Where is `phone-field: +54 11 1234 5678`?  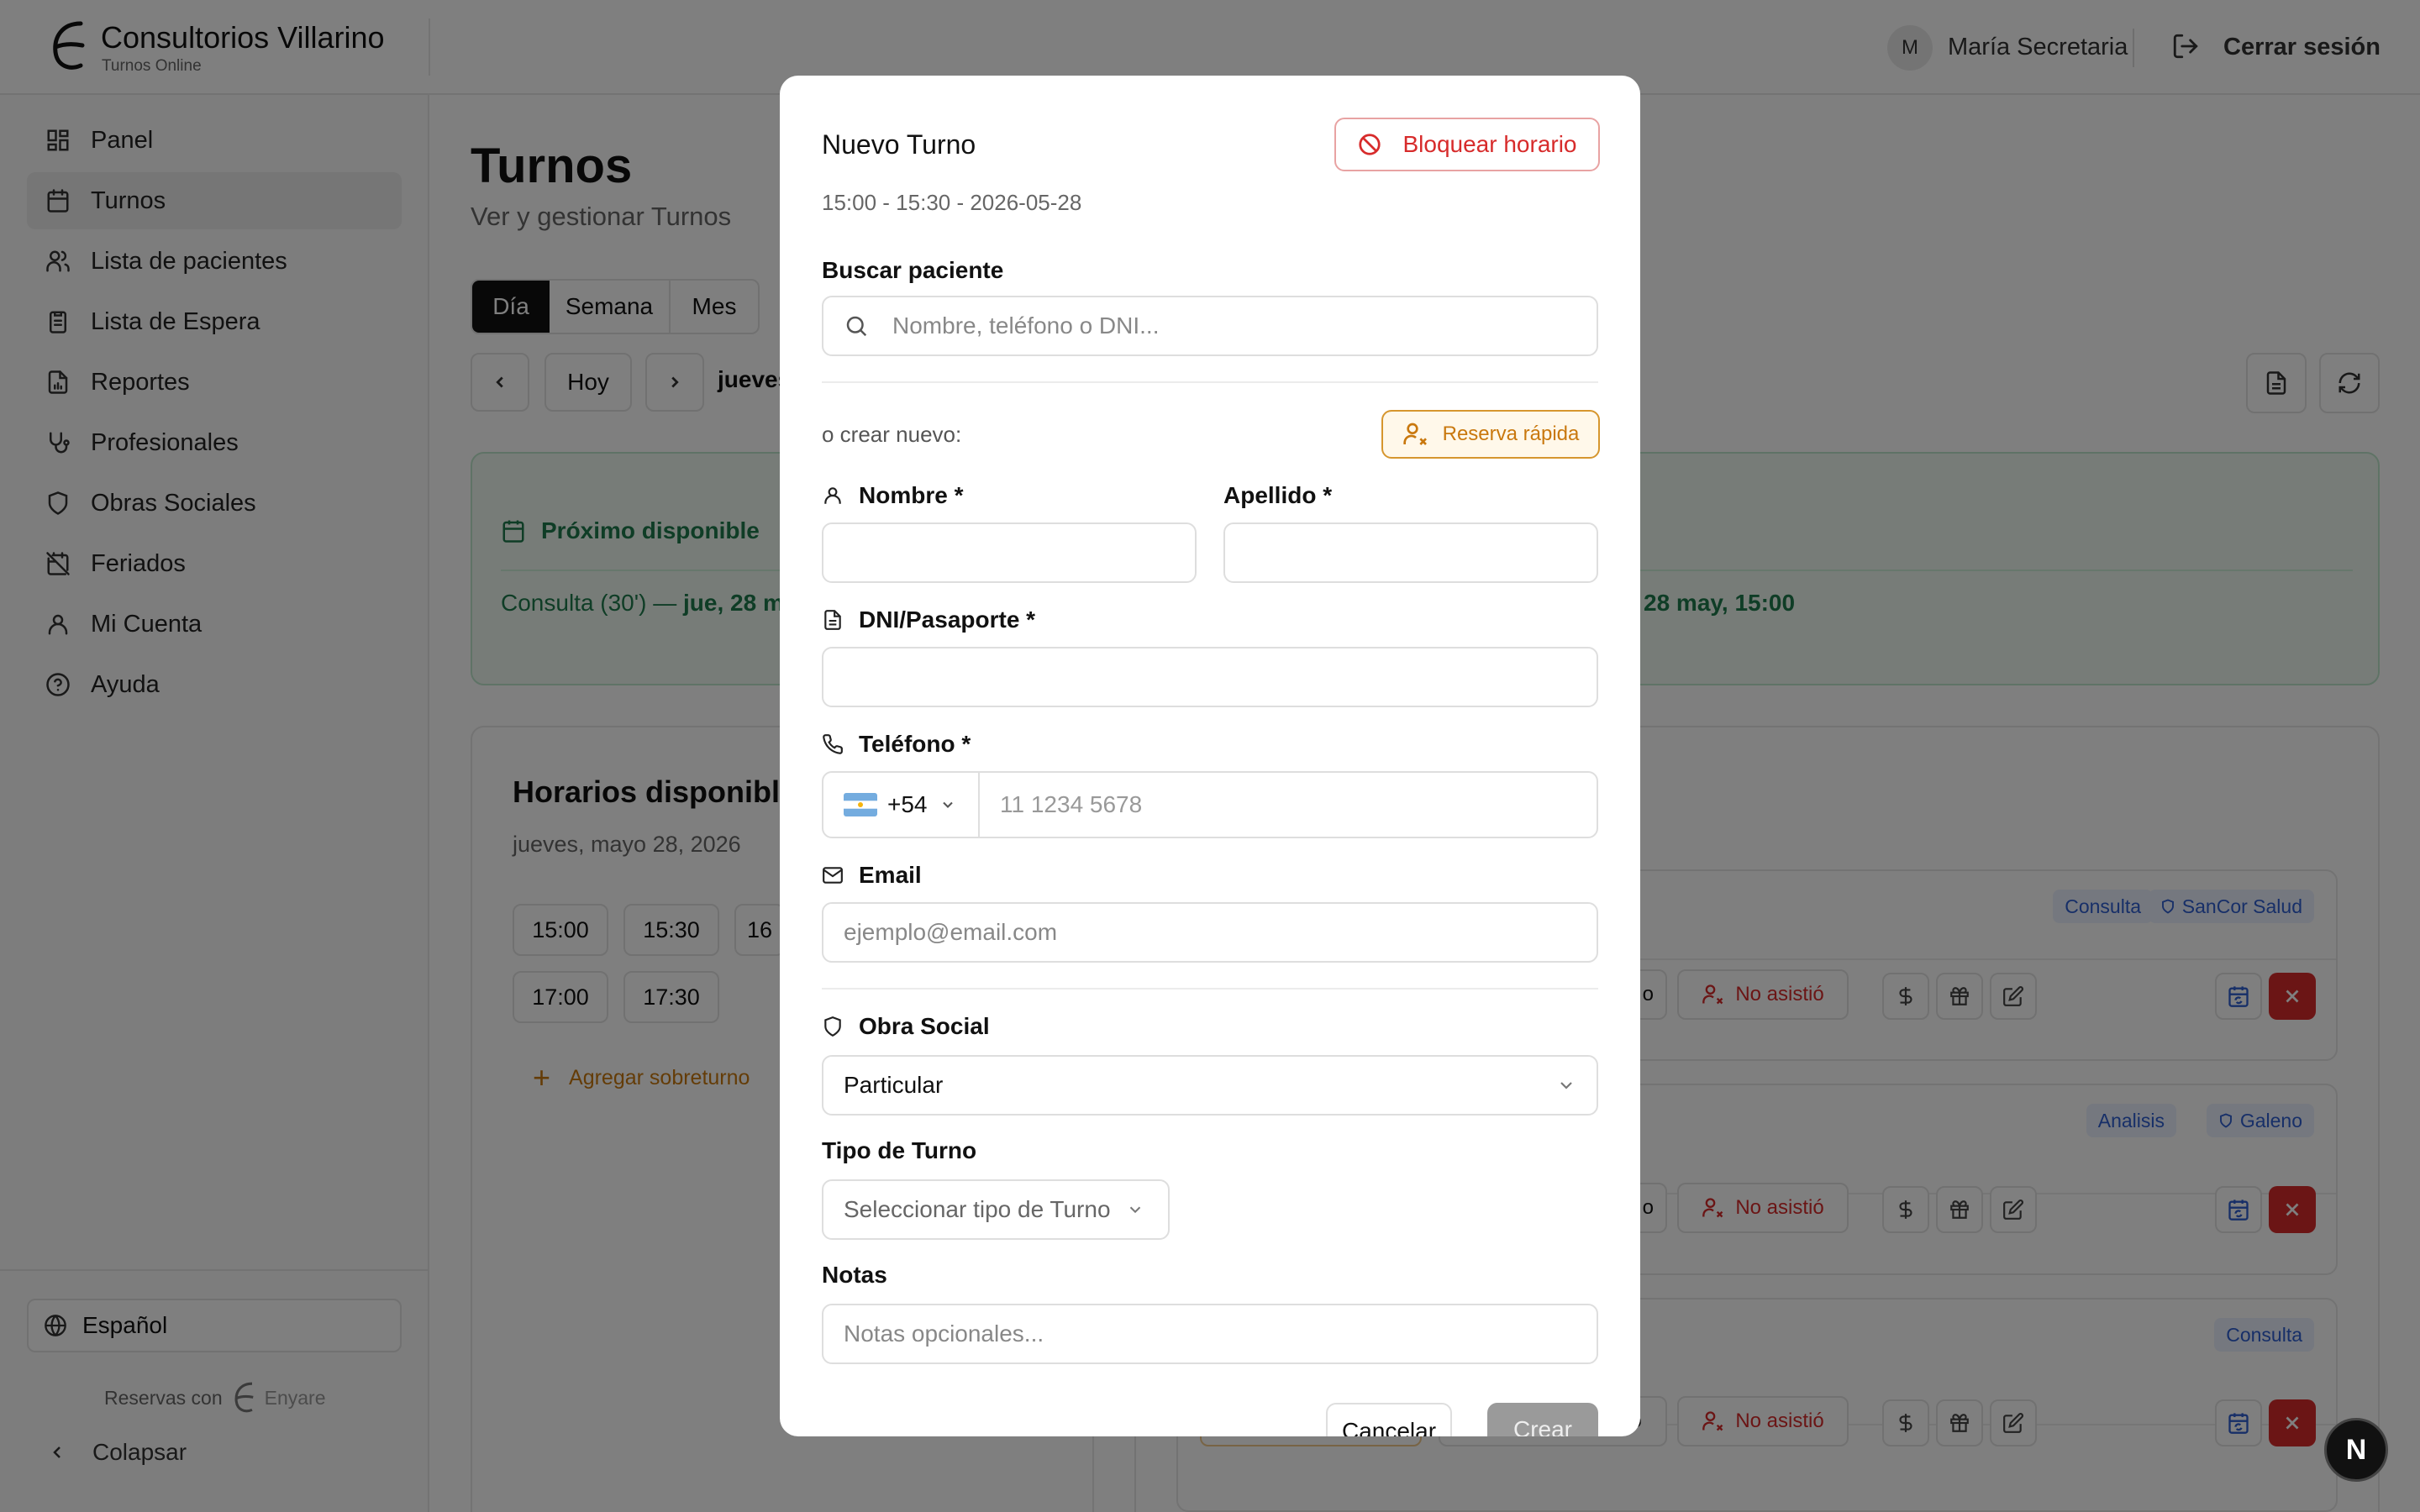
phone-field: +54 11 1234 5678 is located at coordinates (1210, 804).